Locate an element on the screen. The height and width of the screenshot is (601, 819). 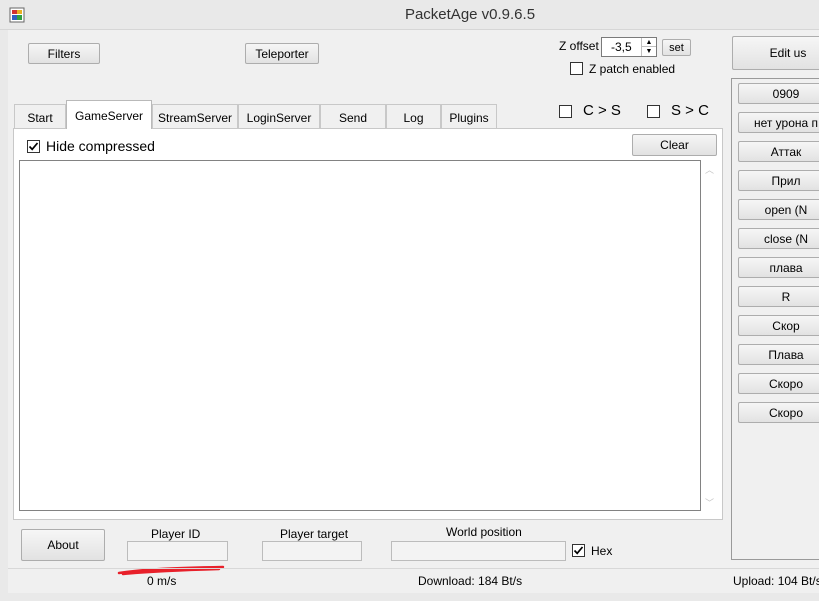
side-action-label: плава is located at coordinates (786, 267).